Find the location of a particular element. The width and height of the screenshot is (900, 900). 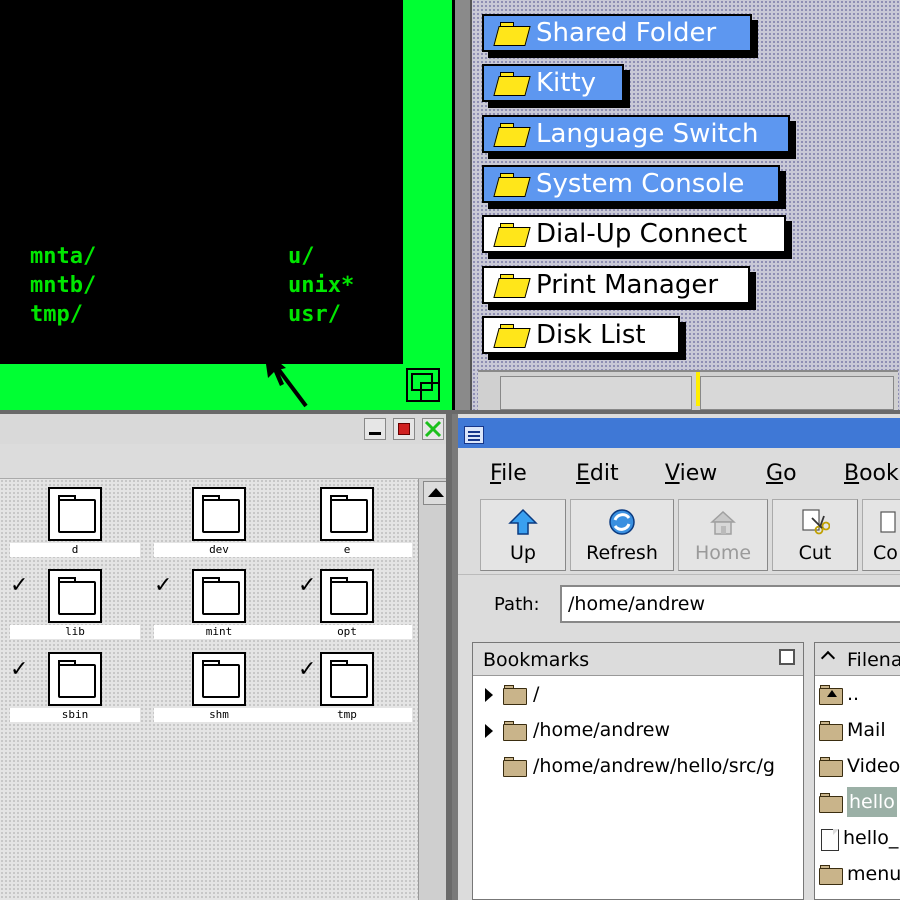

filename-header-label: Filena is located at coordinates (873, 660).